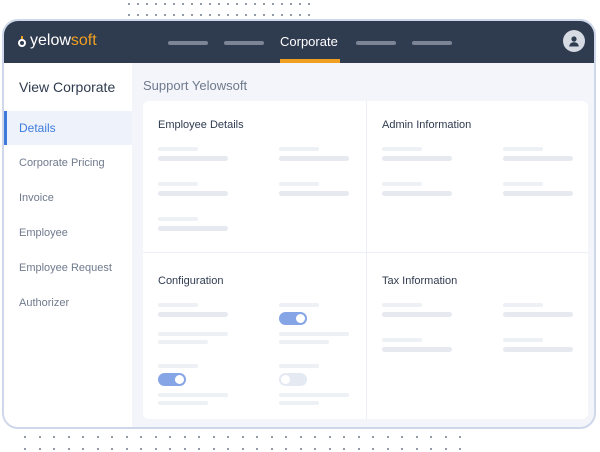 The image size is (600, 452). Describe the element at coordinates (68, 163) in the screenshot. I see `sidebar-item-corporate-pricing: Corporate Pricing` at that location.